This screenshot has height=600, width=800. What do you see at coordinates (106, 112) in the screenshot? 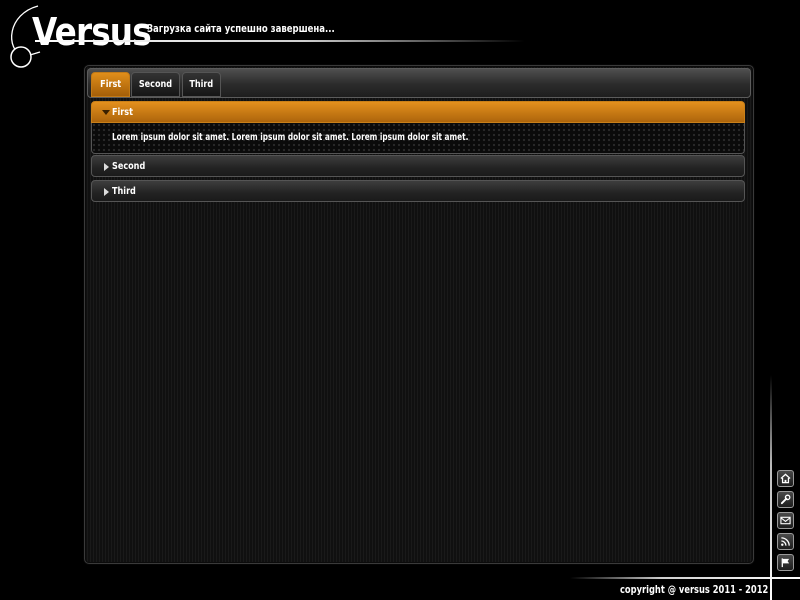
I see `triangle-down-icon` at bounding box center [106, 112].